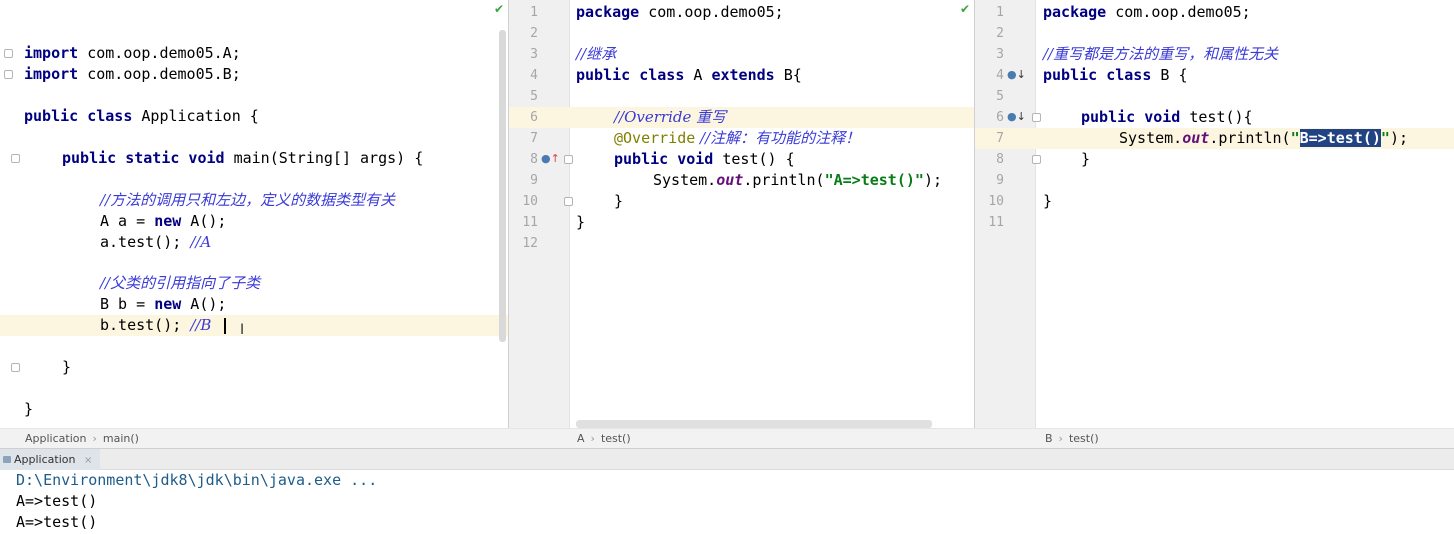 This screenshot has width=1454, height=534. Describe the element at coordinates (1214, 159) in the screenshot. I see `code-line: 8 }` at that location.